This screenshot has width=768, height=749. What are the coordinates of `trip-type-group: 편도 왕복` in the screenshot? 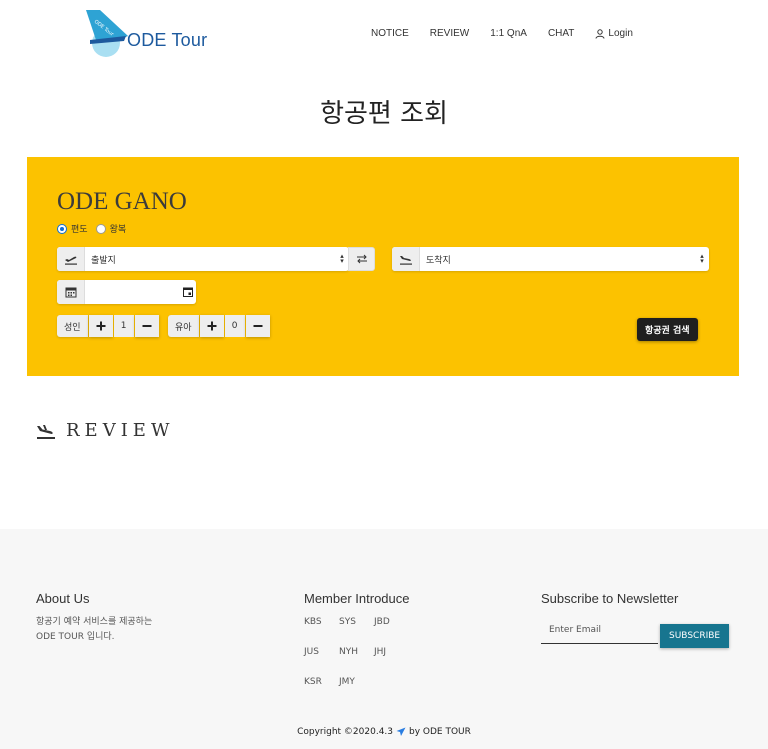 It's located at (95, 228).